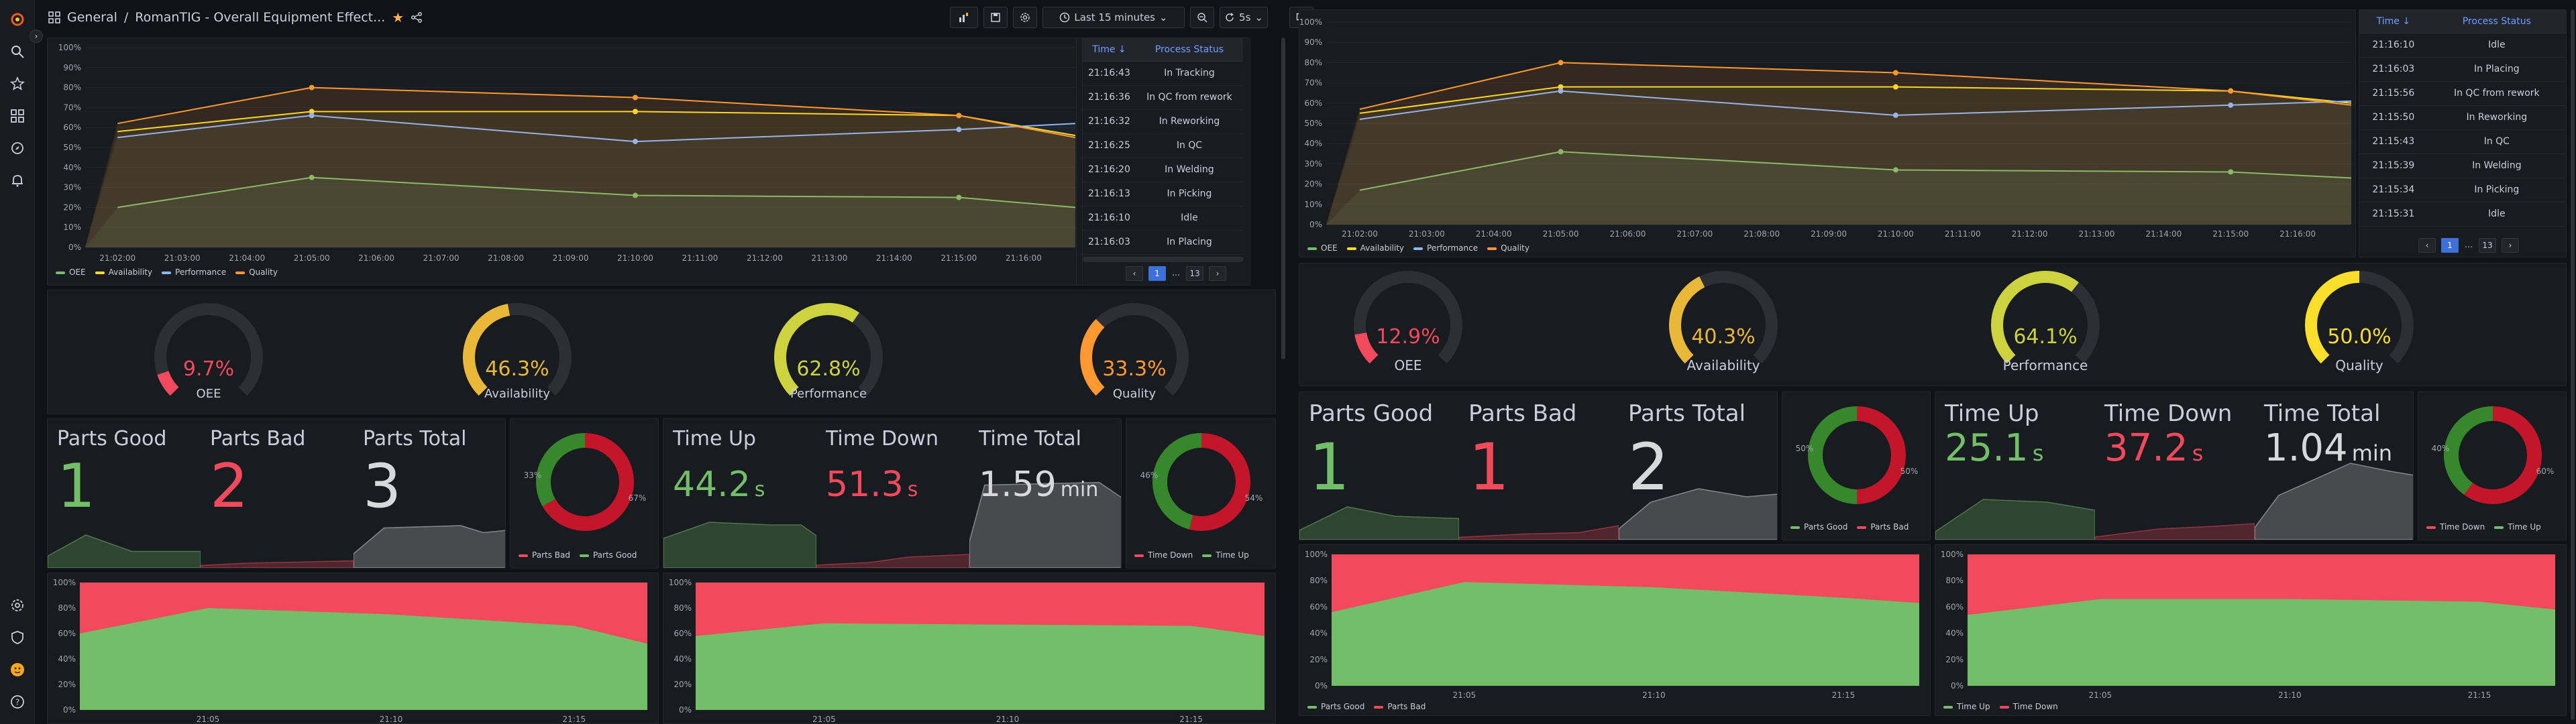 This screenshot has width=2576, height=724. What do you see at coordinates (578, 555) in the screenshot?
I see `parts-pie-legend: Parts Bad Parts Good` at bounding box center [578, 555].